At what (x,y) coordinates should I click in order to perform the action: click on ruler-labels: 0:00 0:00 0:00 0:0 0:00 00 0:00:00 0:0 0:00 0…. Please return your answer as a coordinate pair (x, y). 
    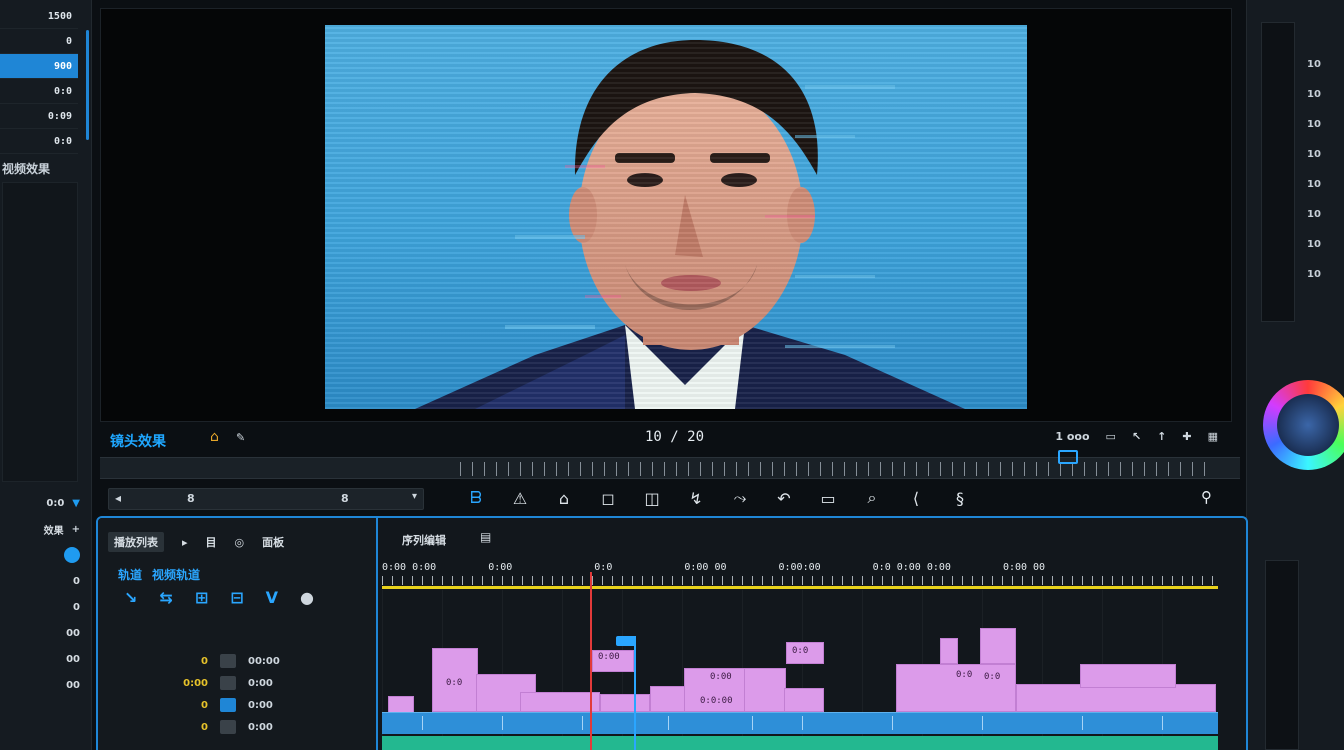
    Looking at the image, I should click on (800, 567).